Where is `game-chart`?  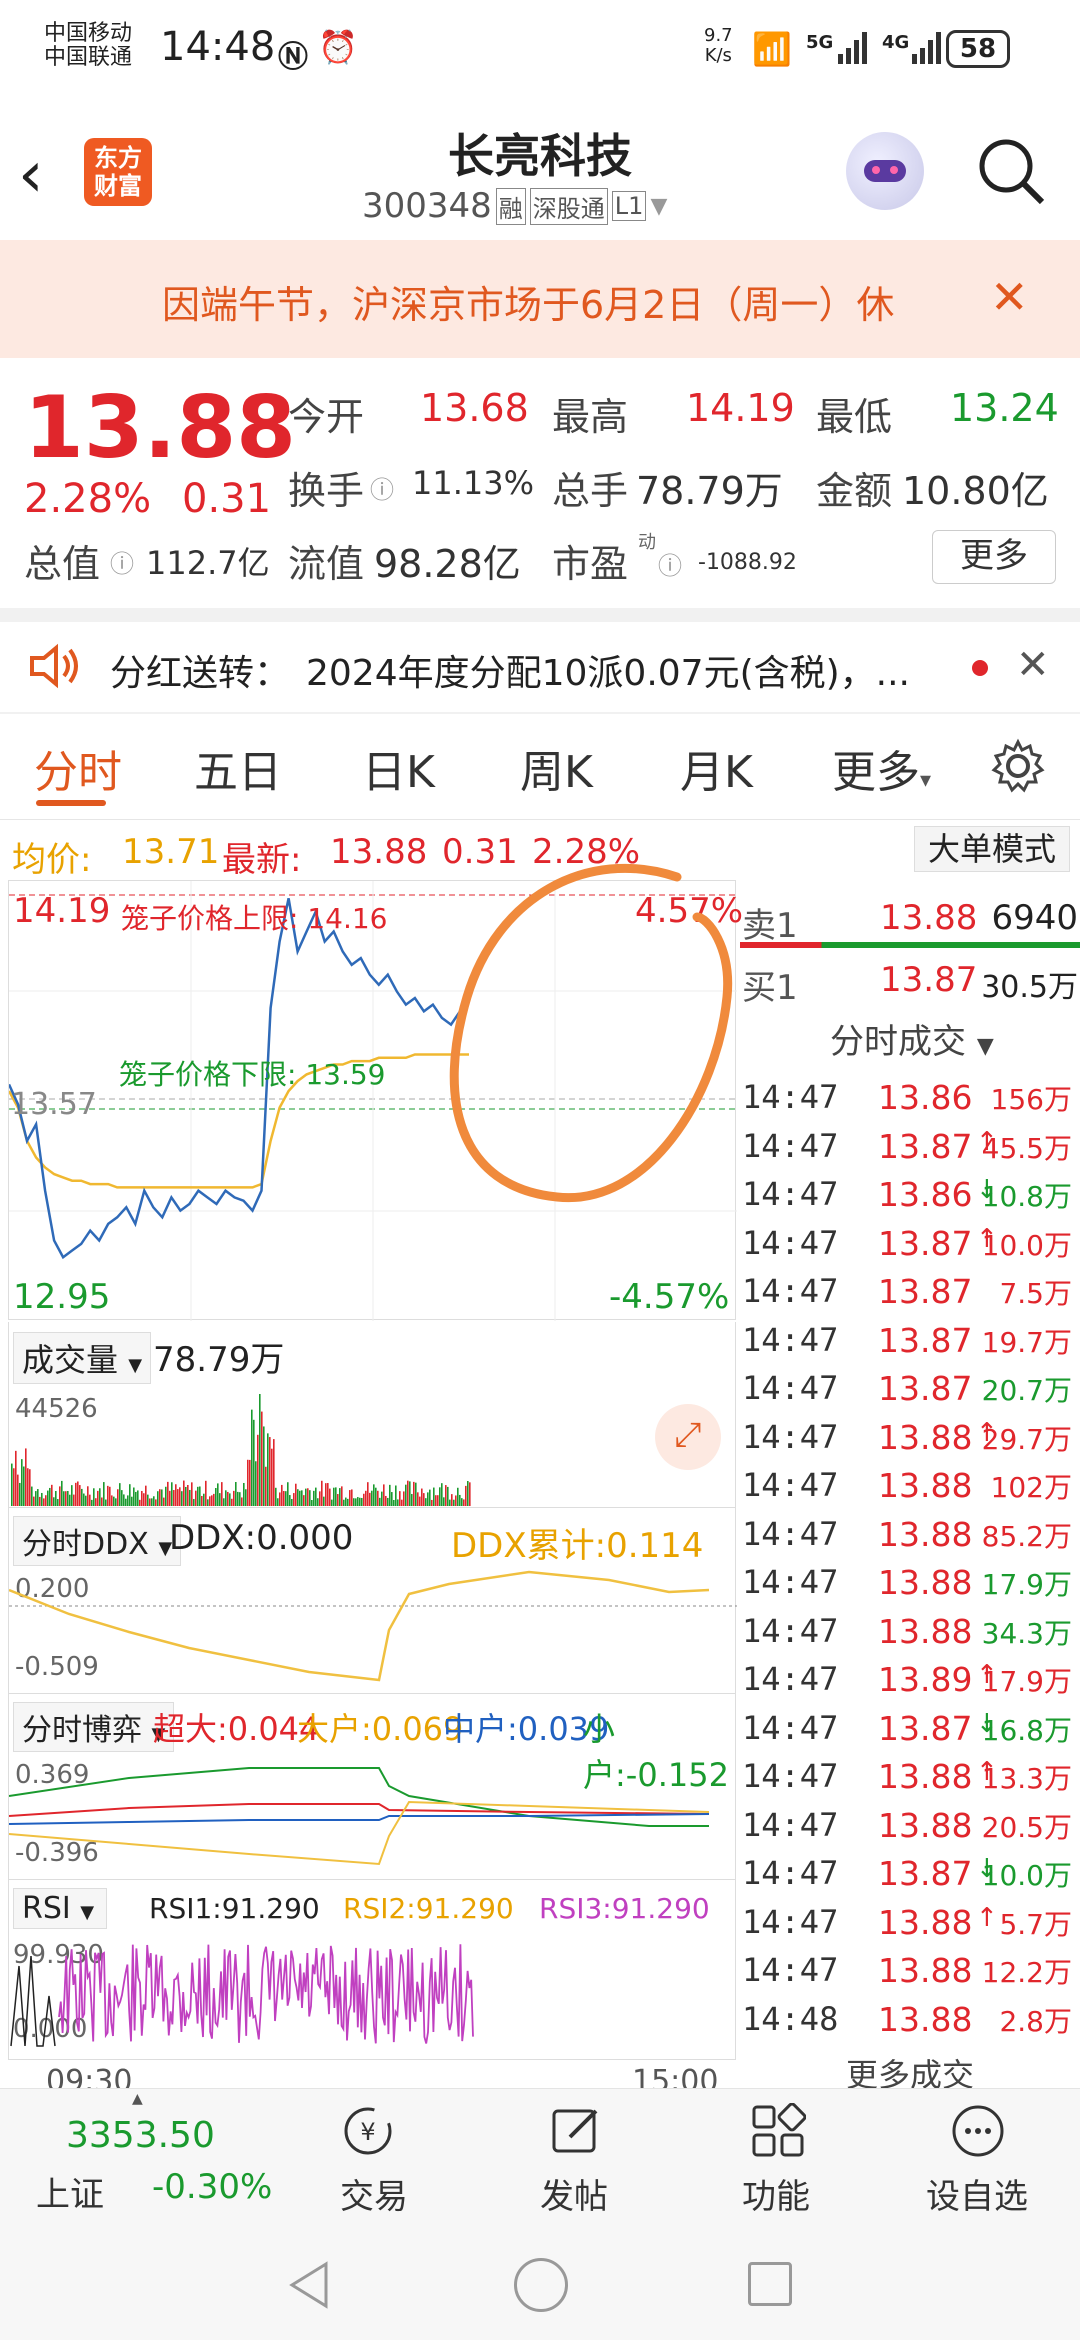 game-chart is located at coordinates (359, 1816).